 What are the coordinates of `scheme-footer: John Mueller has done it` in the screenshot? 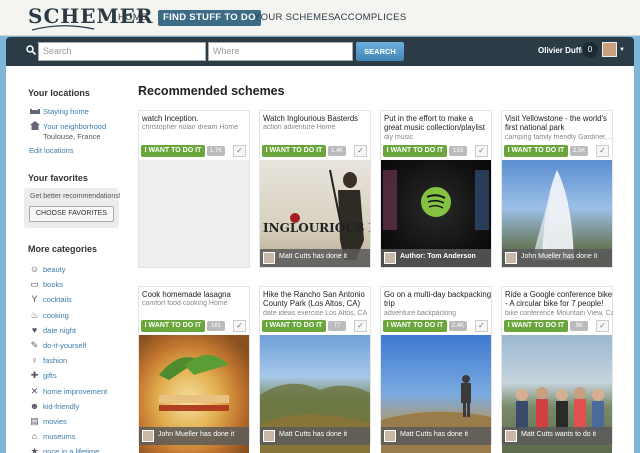 It's located at (557, 258).